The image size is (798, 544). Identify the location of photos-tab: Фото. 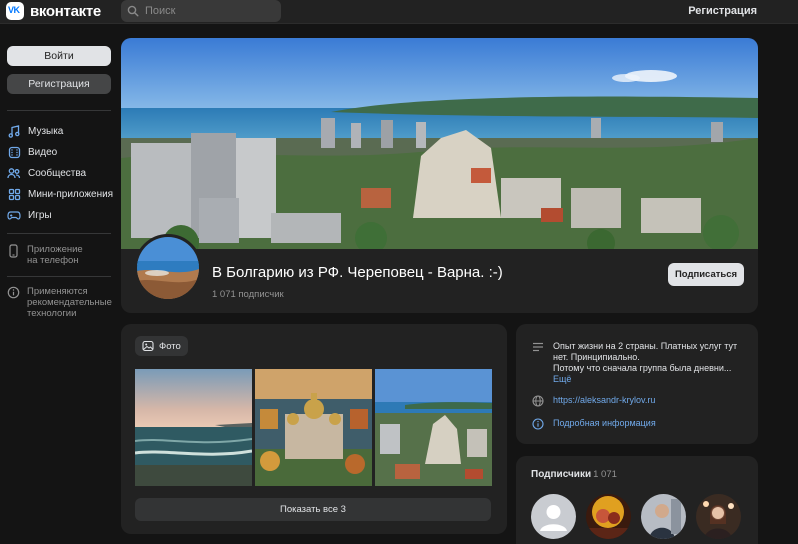
(161, 346).